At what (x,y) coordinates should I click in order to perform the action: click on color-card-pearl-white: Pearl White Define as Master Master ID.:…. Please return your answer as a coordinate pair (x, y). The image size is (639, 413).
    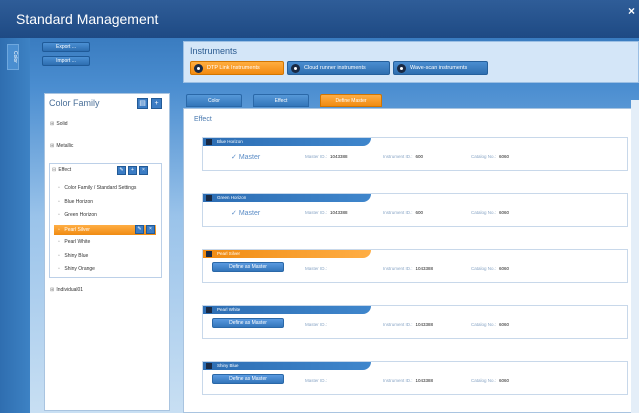
    Looking at the image, I should click on (415, 322).